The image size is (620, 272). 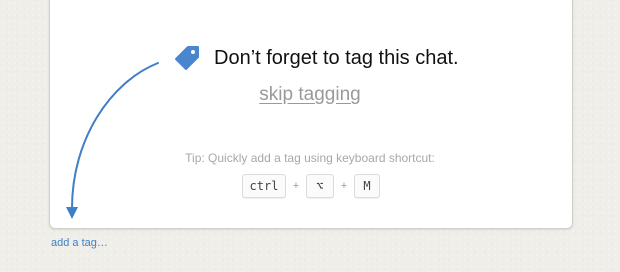 I want to click on option-key: ⌥, so click(x=320, y=186).